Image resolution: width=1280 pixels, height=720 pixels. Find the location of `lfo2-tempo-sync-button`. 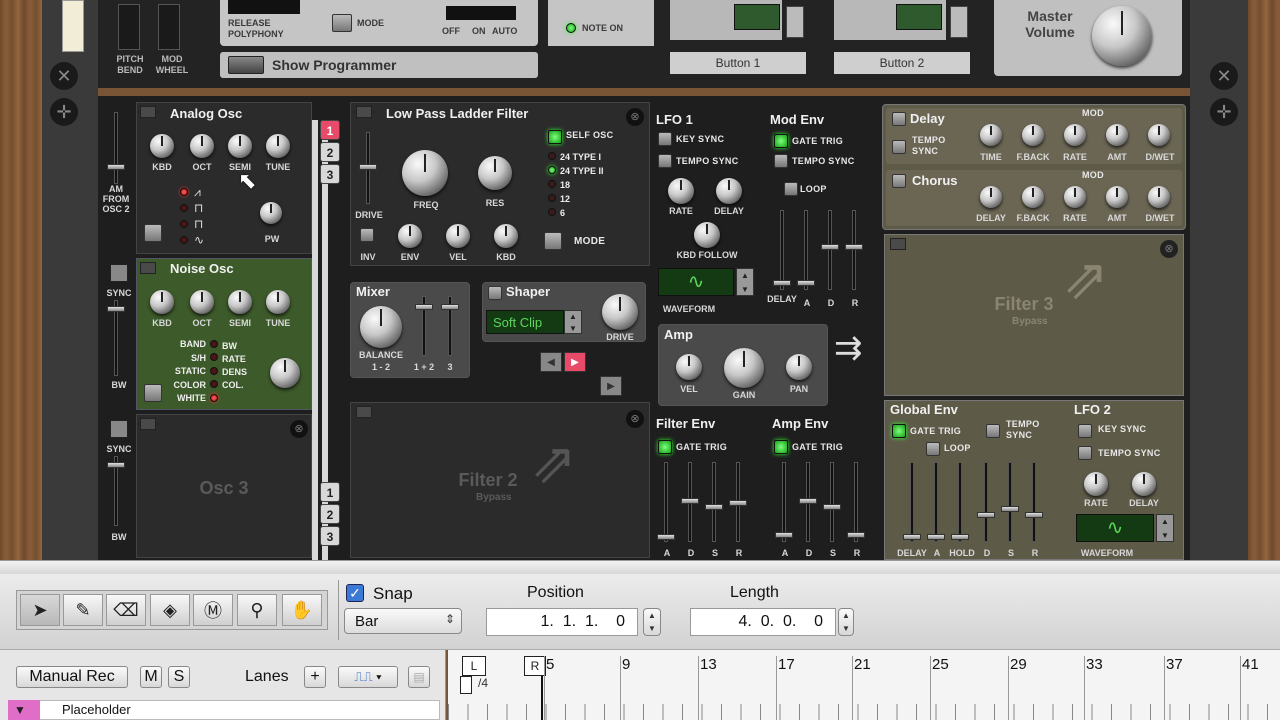

lfo2-tempo-sync-button is located at coordinates (1085, 453).